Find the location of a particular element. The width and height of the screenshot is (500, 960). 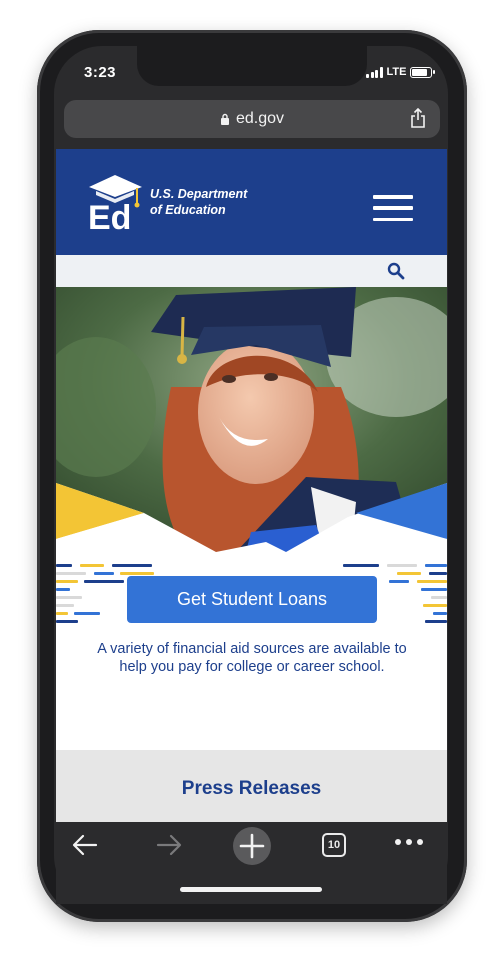

signal-icon is located at coordinates (374, 72).